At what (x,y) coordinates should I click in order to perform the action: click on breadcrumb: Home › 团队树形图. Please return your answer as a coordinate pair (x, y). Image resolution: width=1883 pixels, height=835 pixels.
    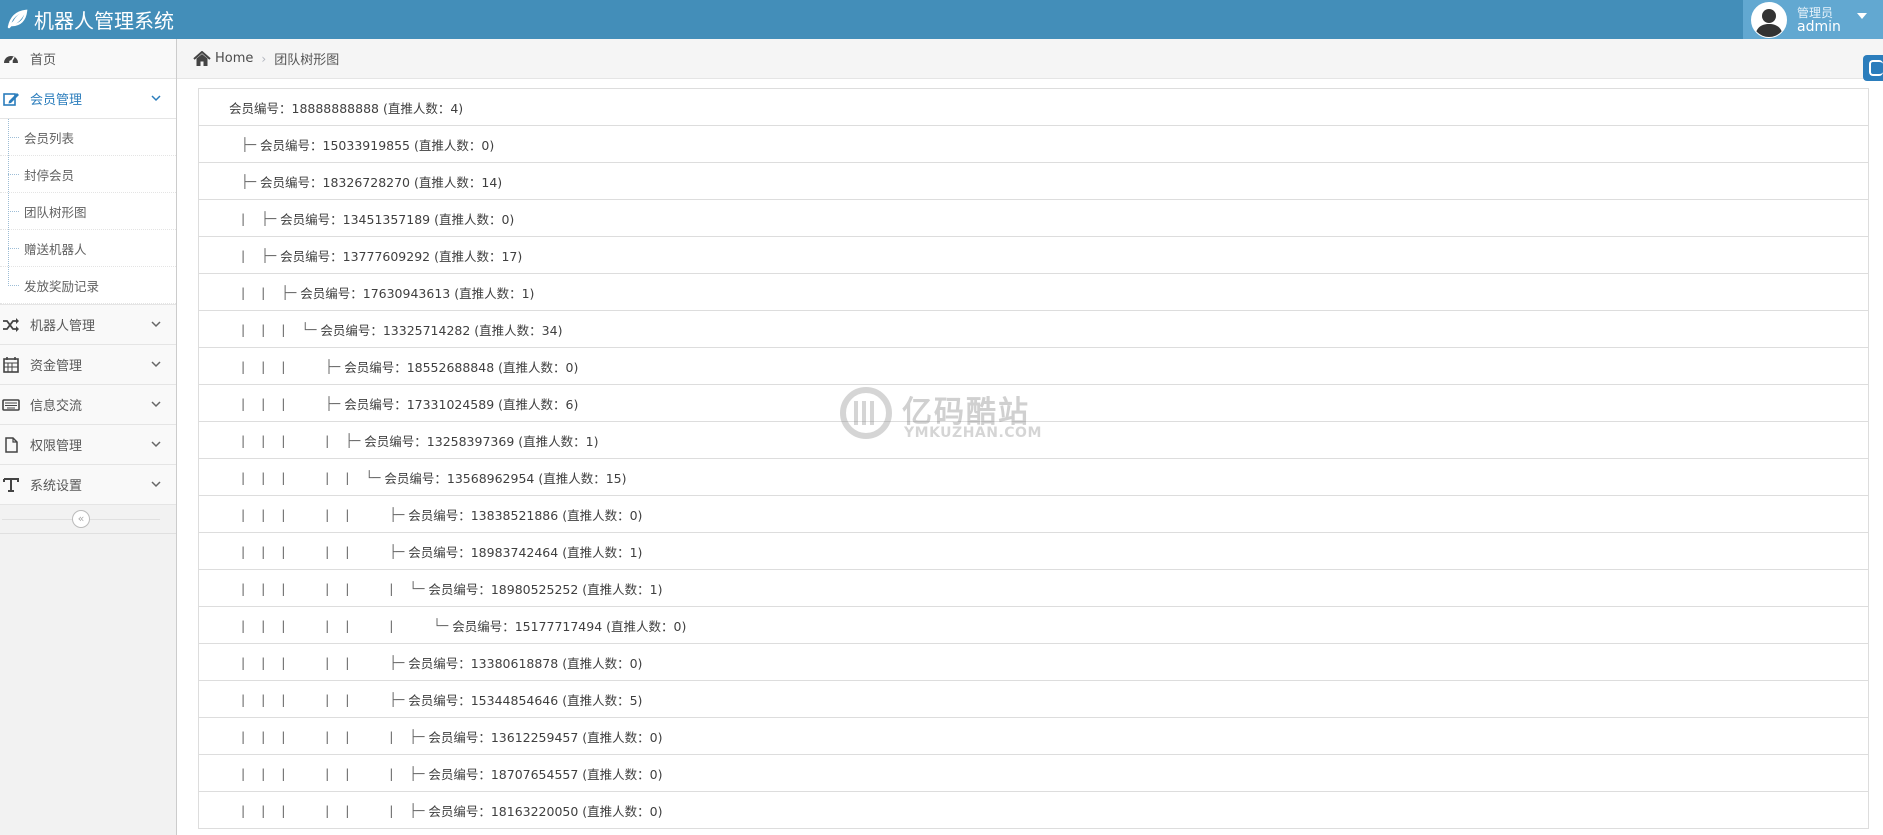
    Looking at the image, I should click on (1030, 59).